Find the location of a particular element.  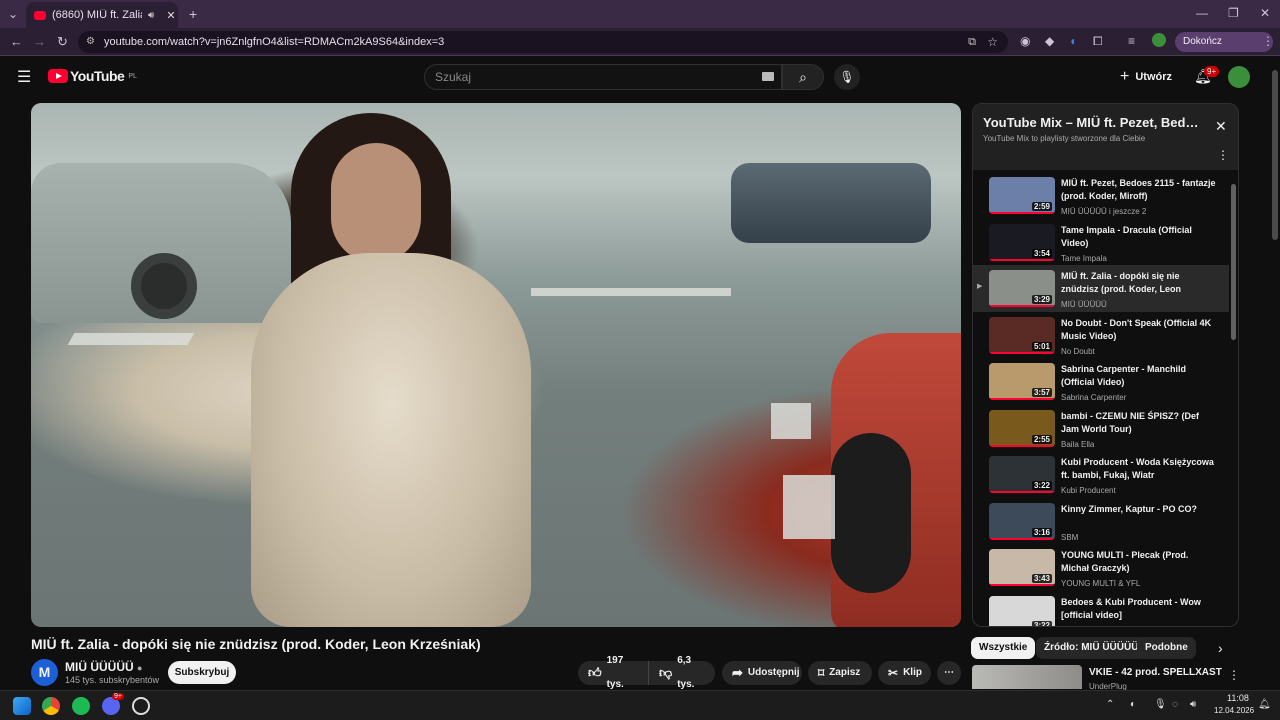

chevron-right-icon: › is located at coordinates (1220, 648).